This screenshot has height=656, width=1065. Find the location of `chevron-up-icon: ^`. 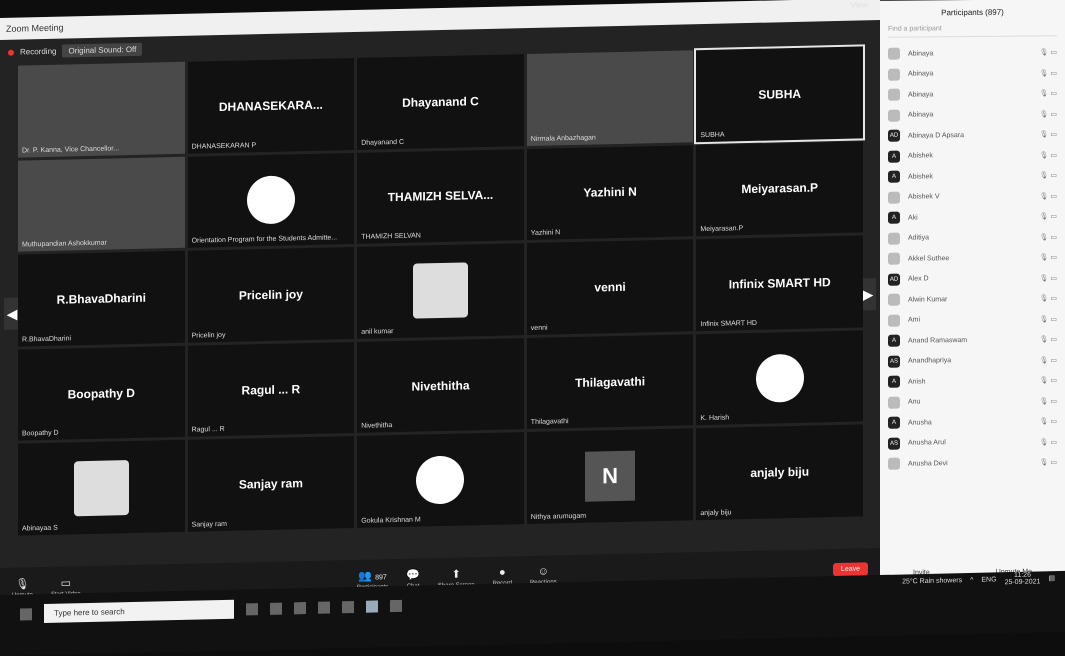

chevron-up-icon: ^ is located at coordinates (971, 579).